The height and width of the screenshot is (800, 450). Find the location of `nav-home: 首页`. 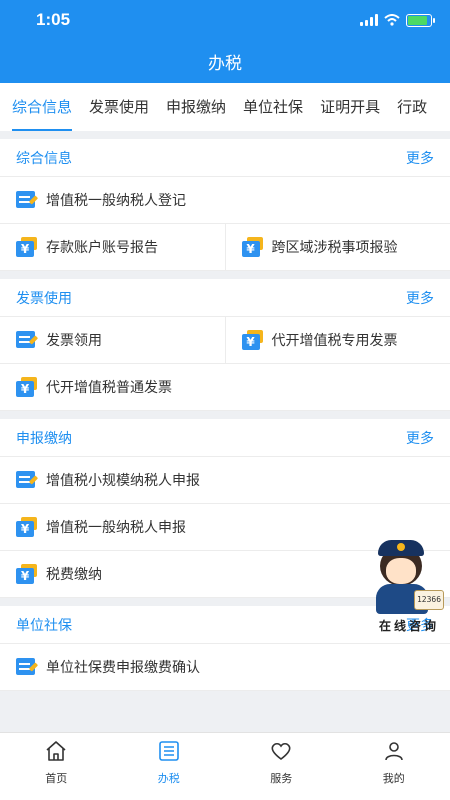

nav-home: 首页 is located at coordinates (56, 769).